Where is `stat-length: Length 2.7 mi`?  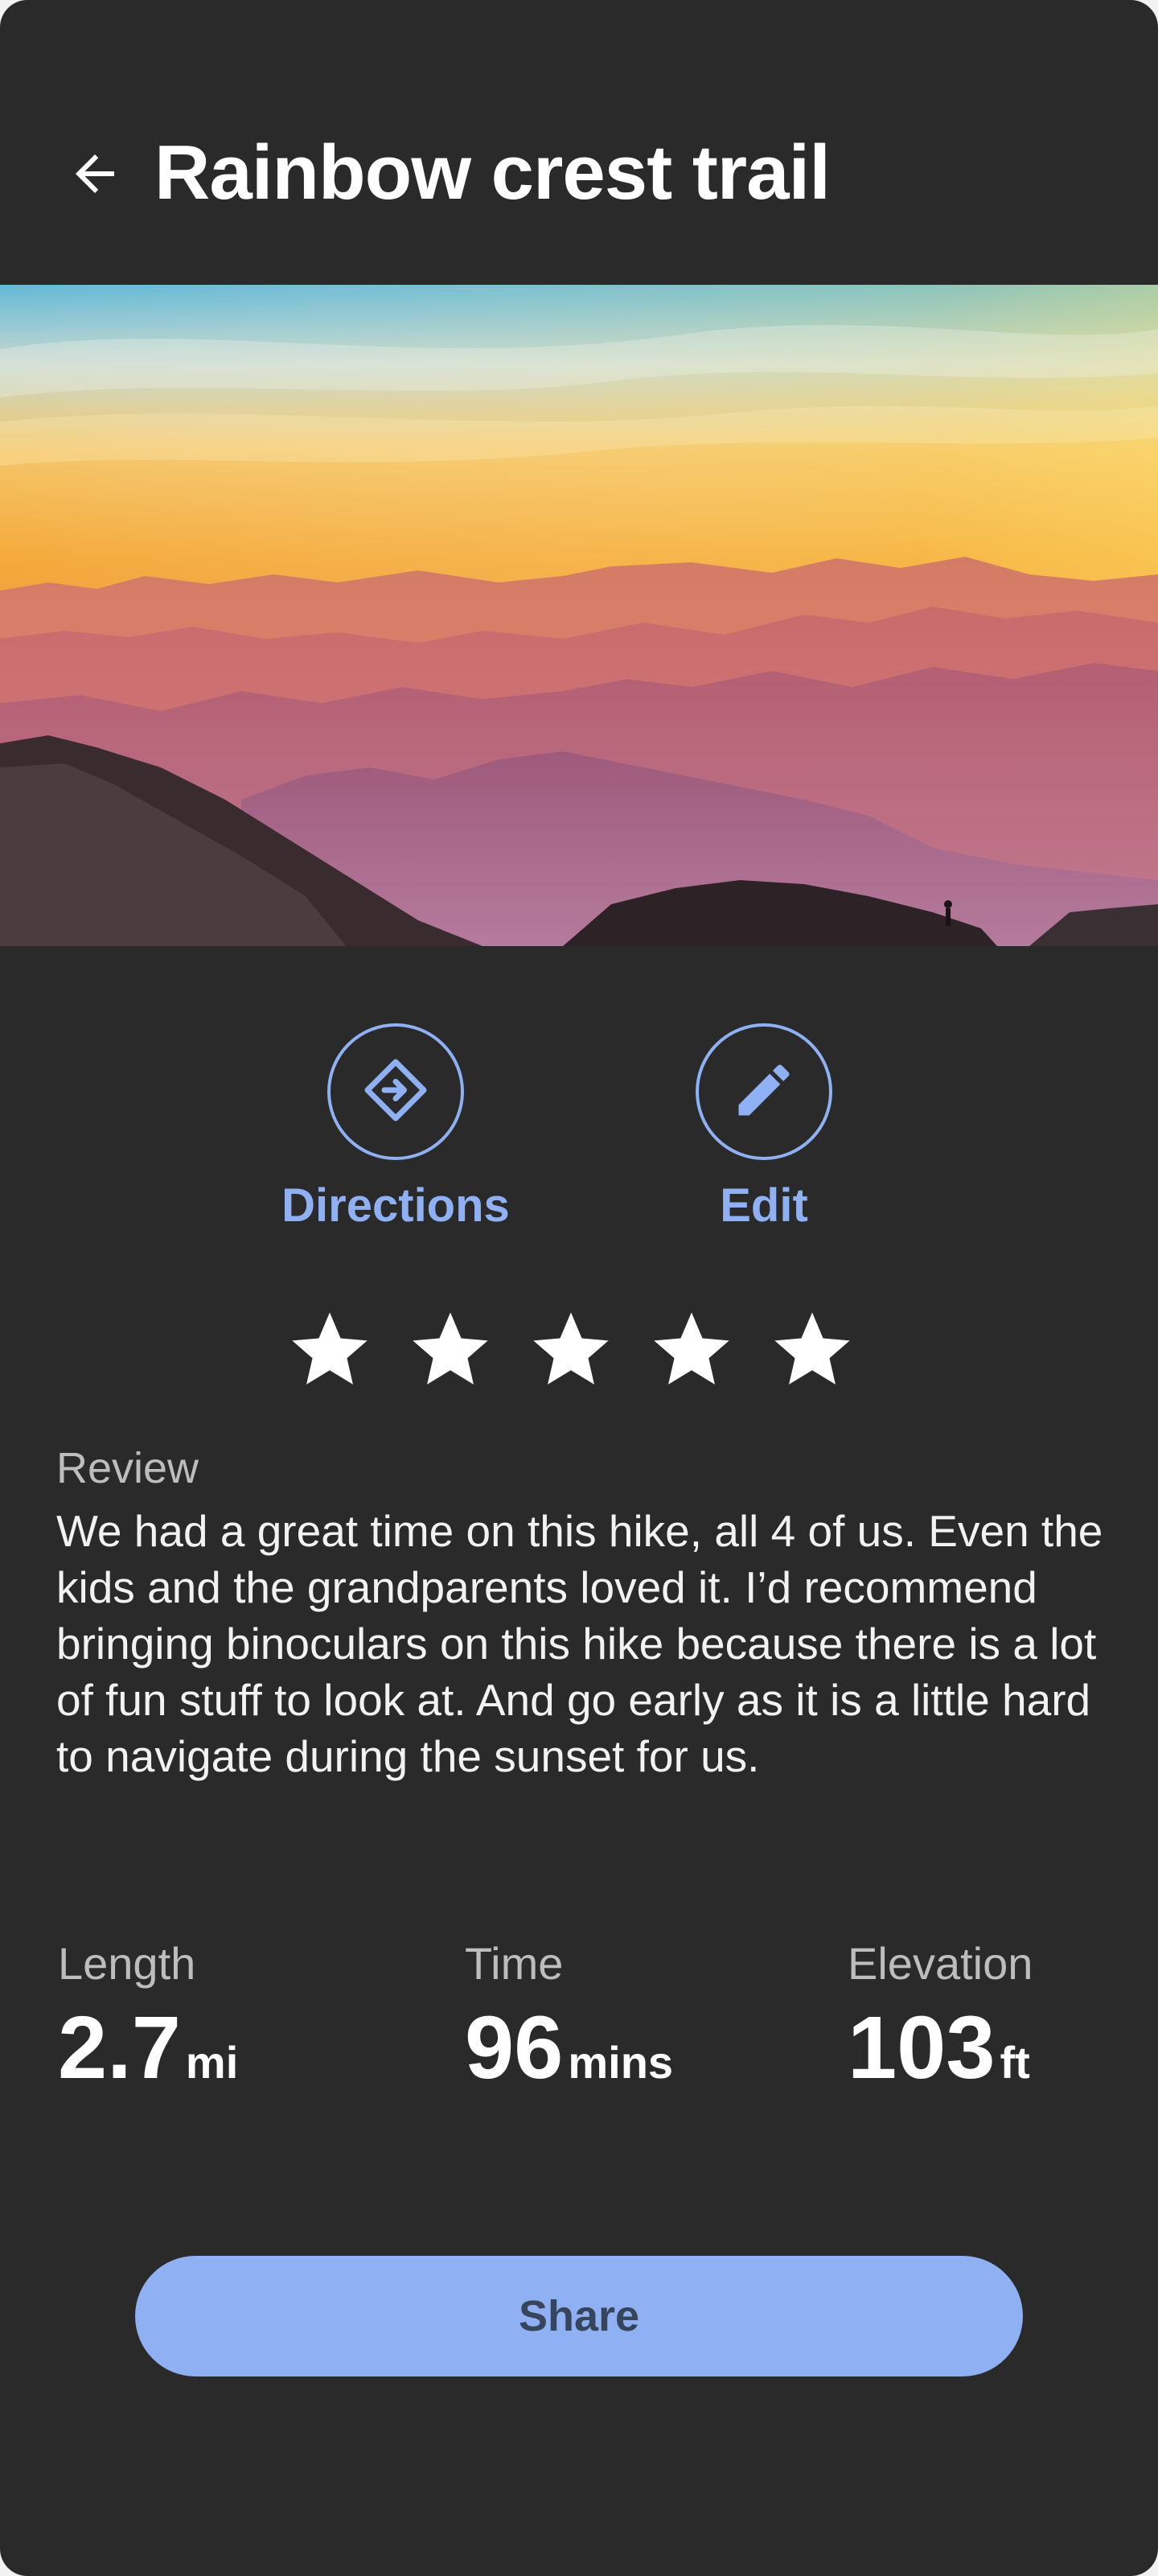
stat-length: Length 2.7 mi is located at coordinates (148, 2016).